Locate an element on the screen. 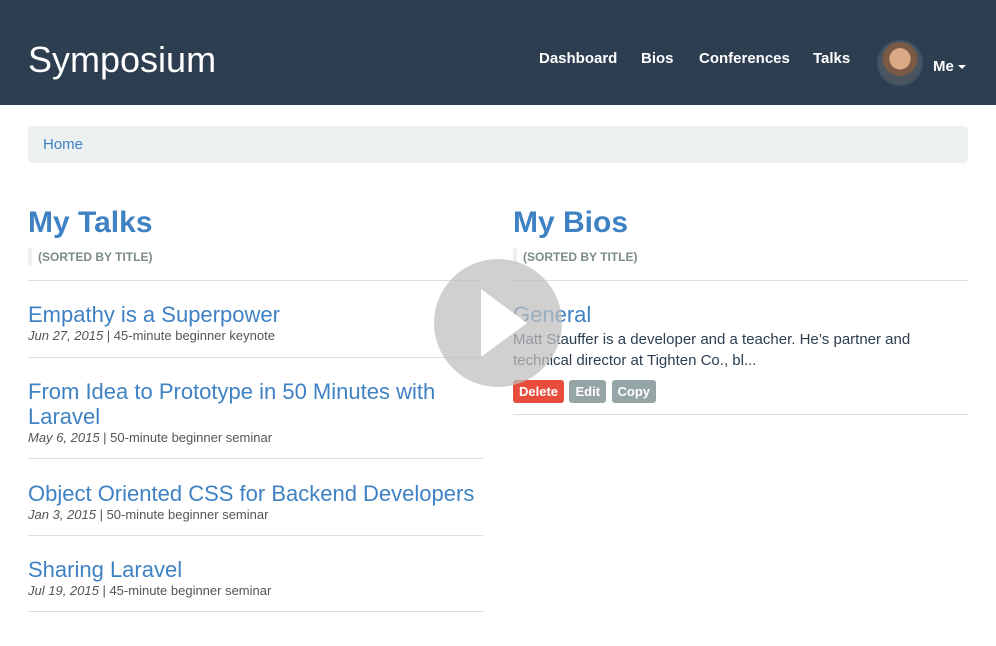 Image resolution: width=996 pixels, height=646 pixels. talks-sort-note: (Sorted by title) is located at coordinates (255, 257).